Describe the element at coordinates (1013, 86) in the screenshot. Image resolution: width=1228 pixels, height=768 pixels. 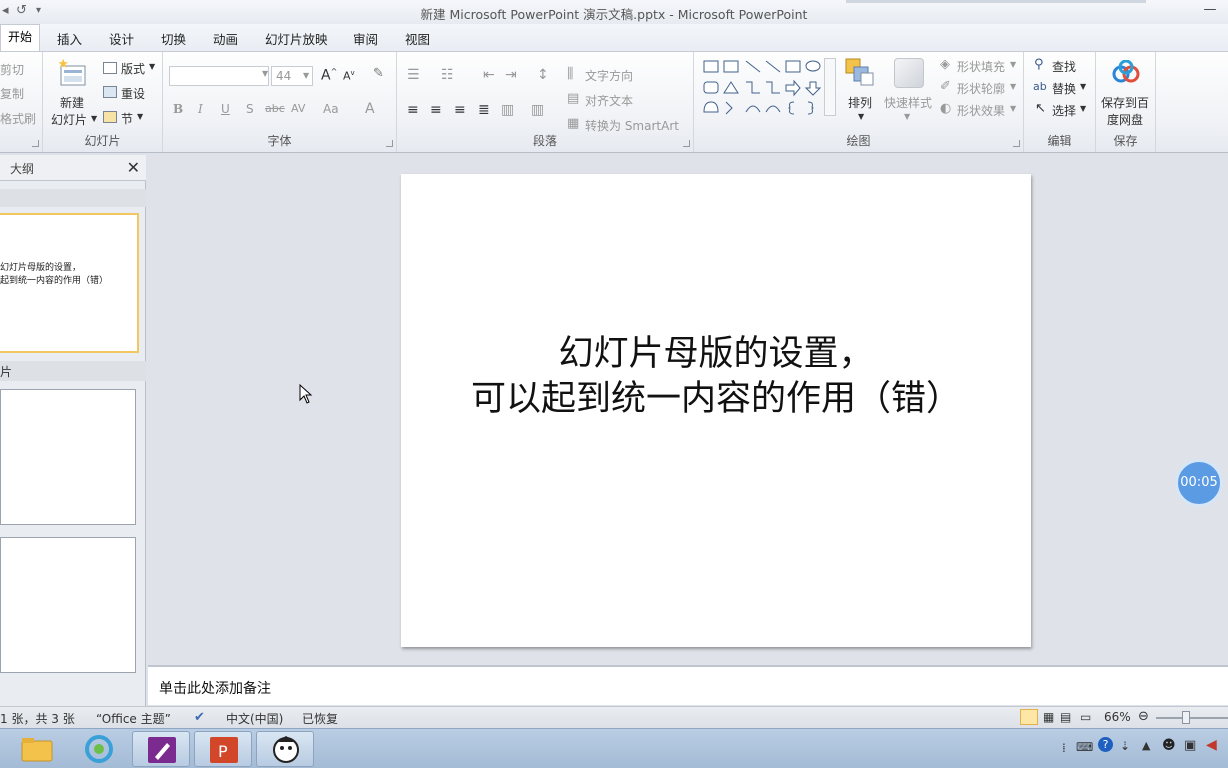
I see `shape-outline-dropdown-icon: ▼` at that location.